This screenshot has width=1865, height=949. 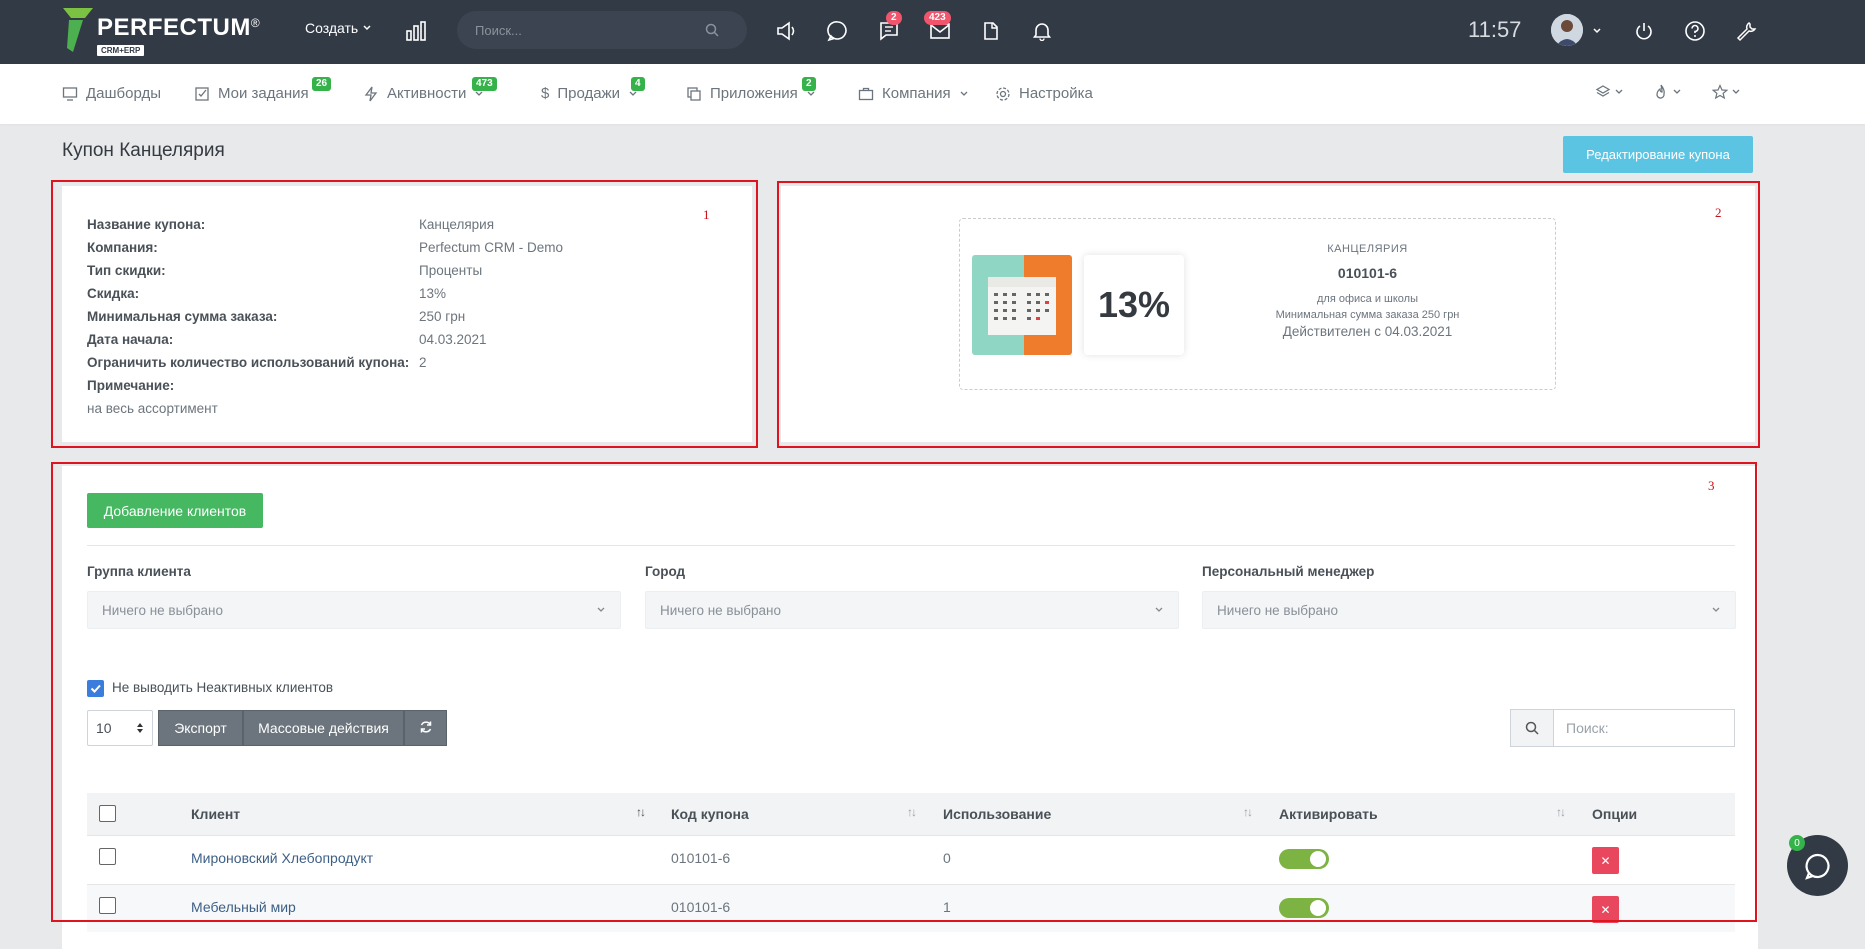 I want to click on menu-item-company: Компания, so click(x=913, y=93).